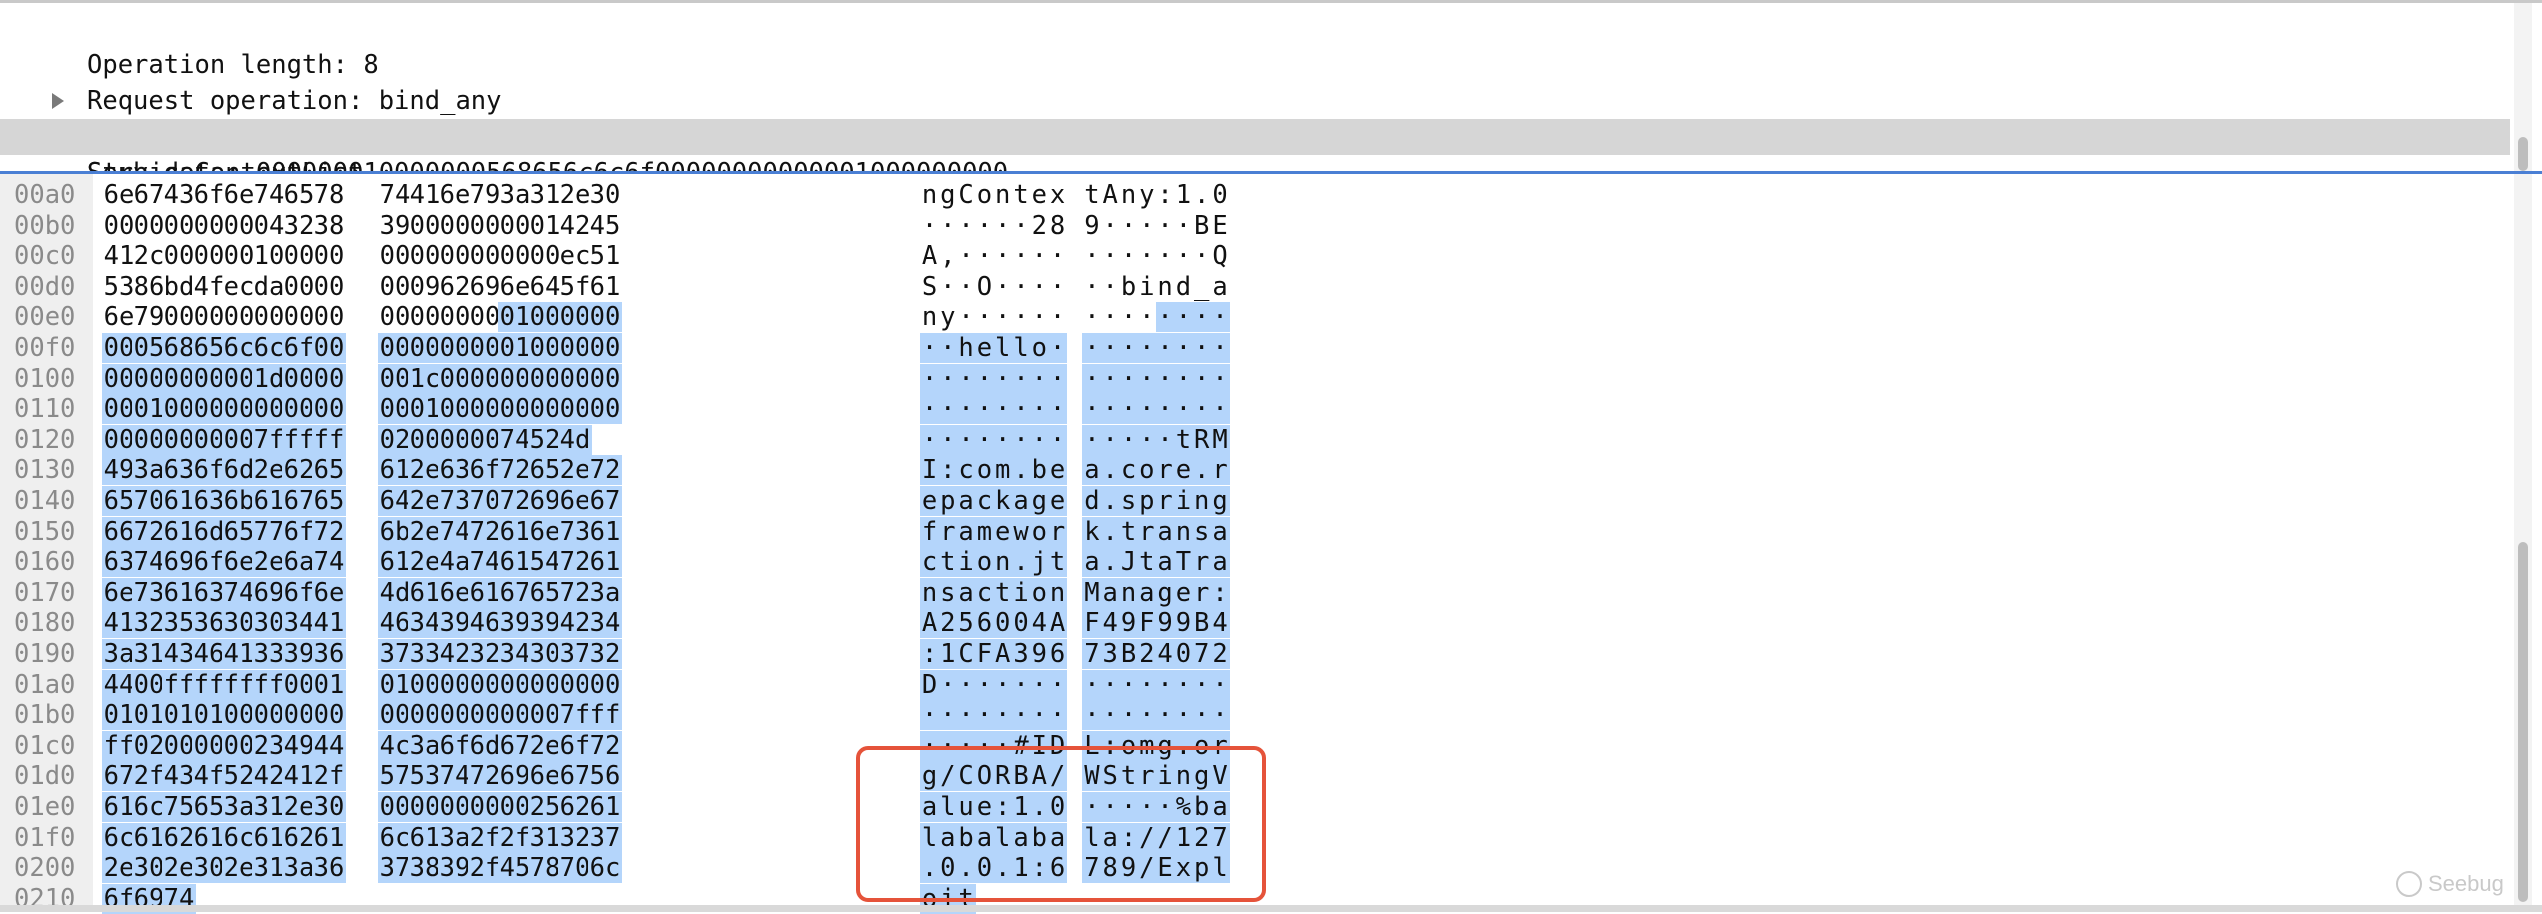 Image resolution: width=2542 pixels, height=914 pixels. What do you see at coordinates (119, 684) in the screenshot?
I see `hex-byte: 44` at bounding box center [119, 684].